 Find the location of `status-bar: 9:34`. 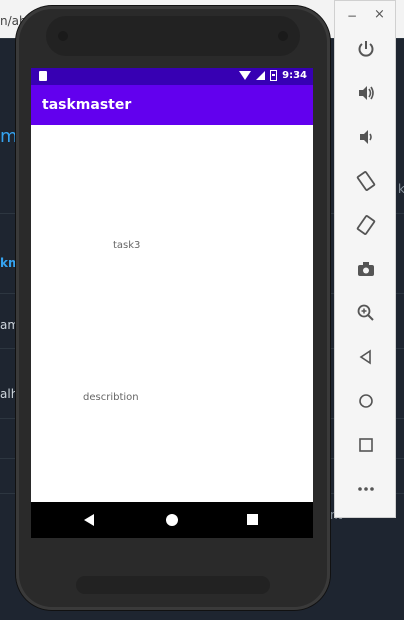

status-bar: 9:34 is located at coordinates (172, 76).